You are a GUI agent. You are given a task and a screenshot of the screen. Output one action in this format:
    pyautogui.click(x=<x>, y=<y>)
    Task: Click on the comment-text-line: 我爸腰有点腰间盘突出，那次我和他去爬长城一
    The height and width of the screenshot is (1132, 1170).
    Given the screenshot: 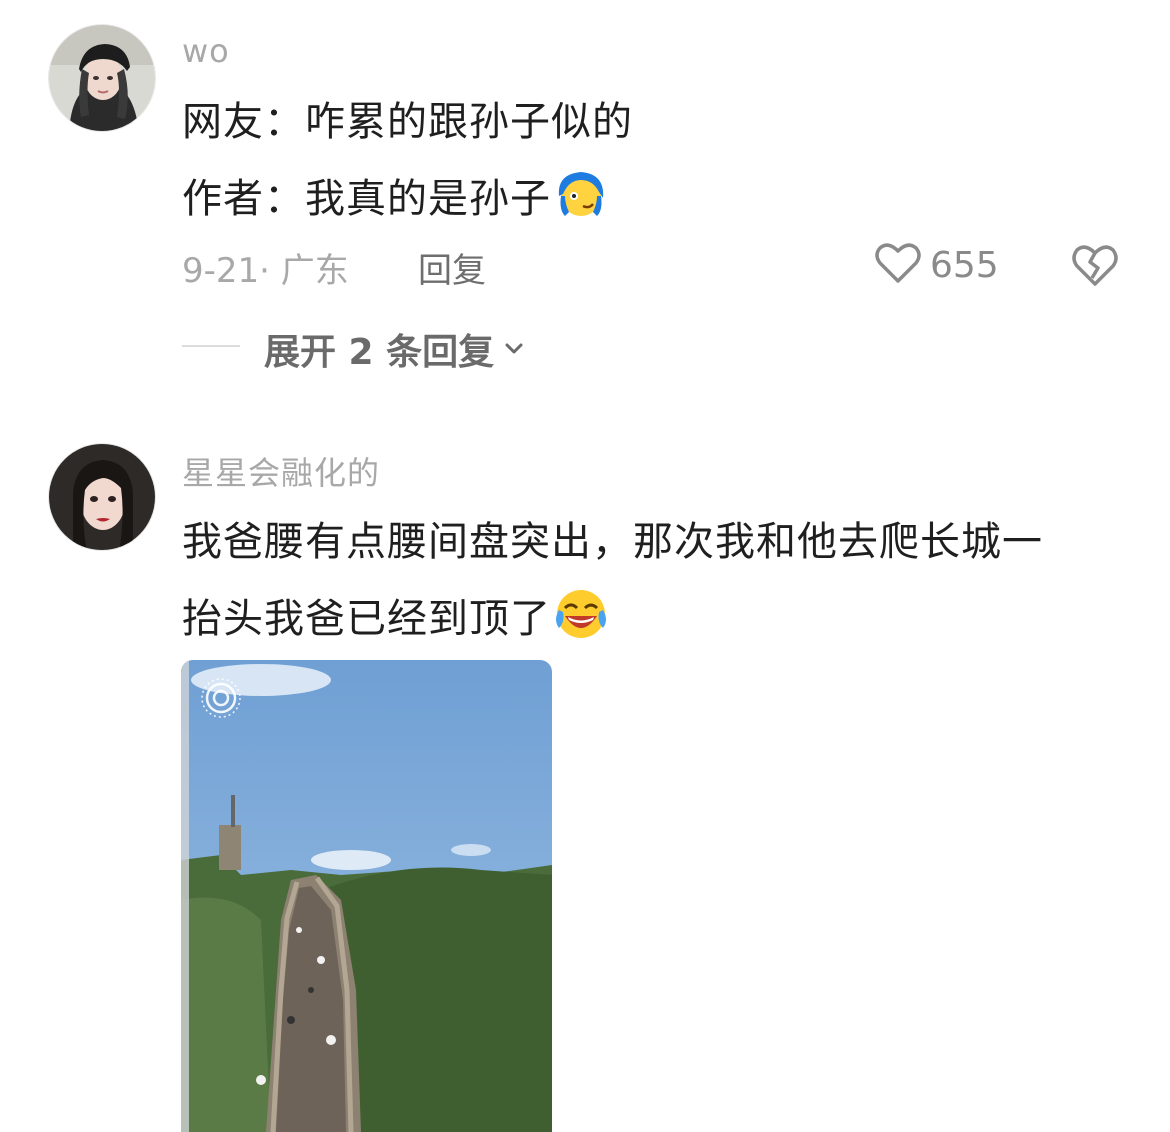 What is the action you would take?
    pyautogui.click(x=612, y=542)
    